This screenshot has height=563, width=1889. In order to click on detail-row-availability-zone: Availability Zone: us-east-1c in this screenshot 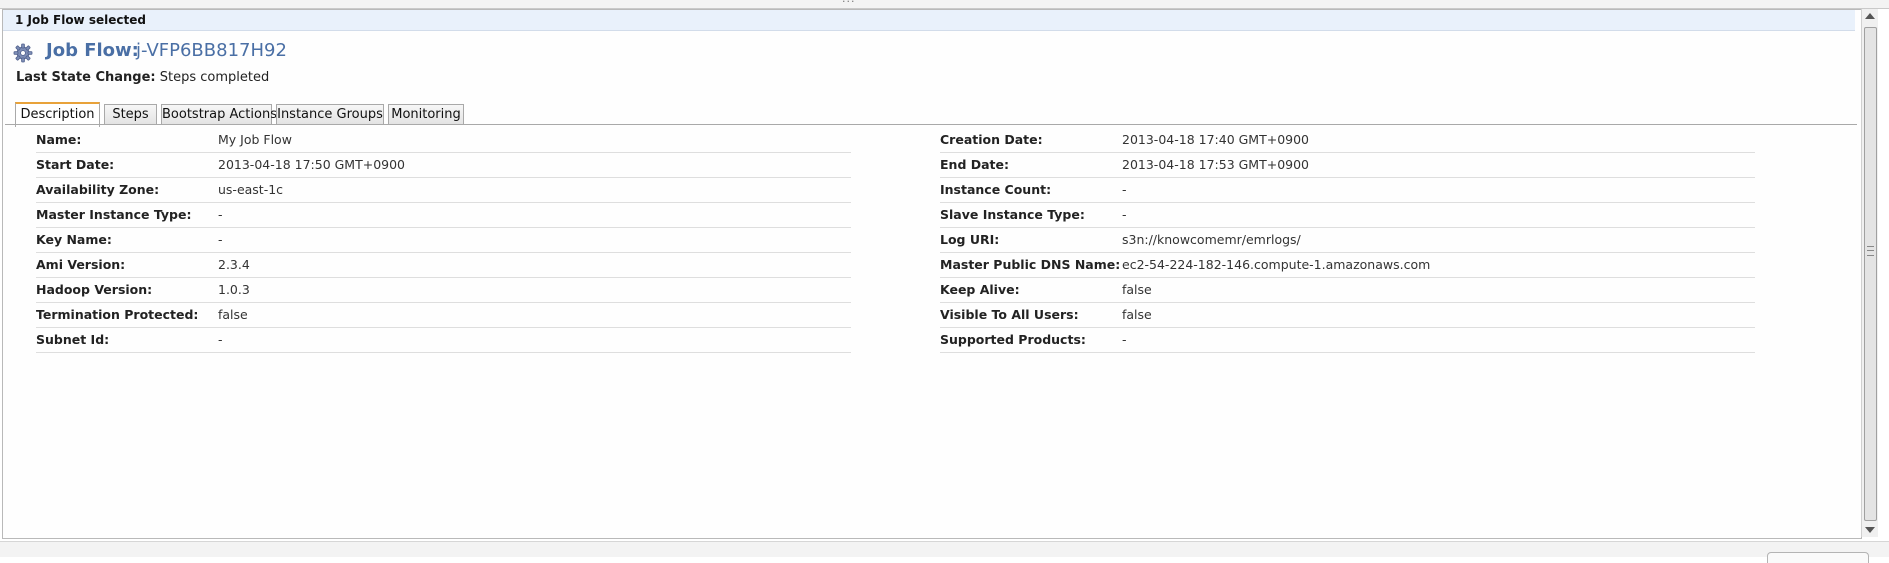, I will do `click(443, 190)`.